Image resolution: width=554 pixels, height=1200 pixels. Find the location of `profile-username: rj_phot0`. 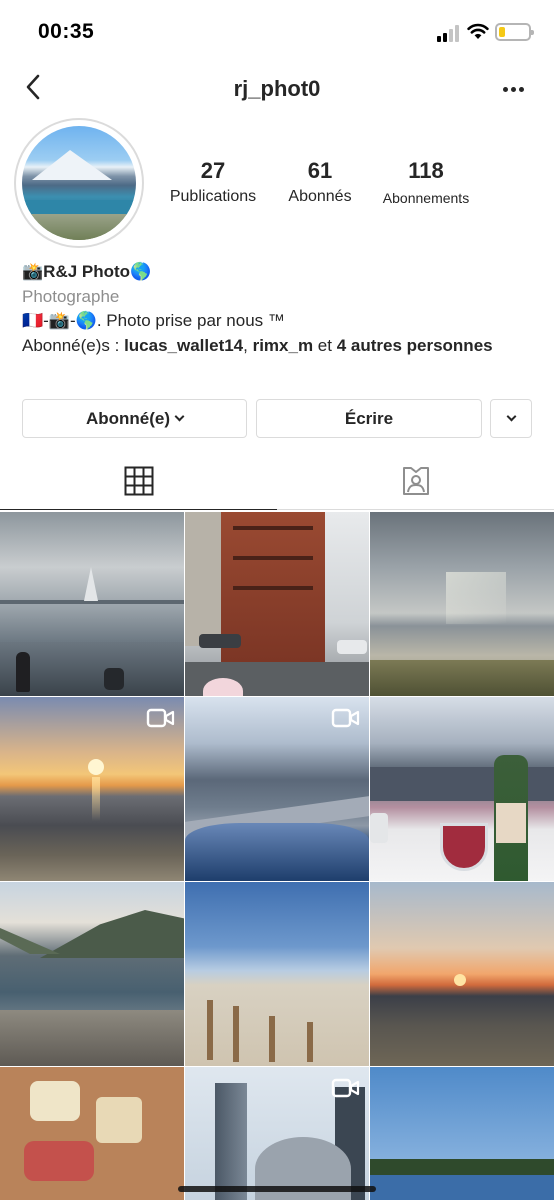

profile-username: rj_phot0 is located at coordinates (277, 88).